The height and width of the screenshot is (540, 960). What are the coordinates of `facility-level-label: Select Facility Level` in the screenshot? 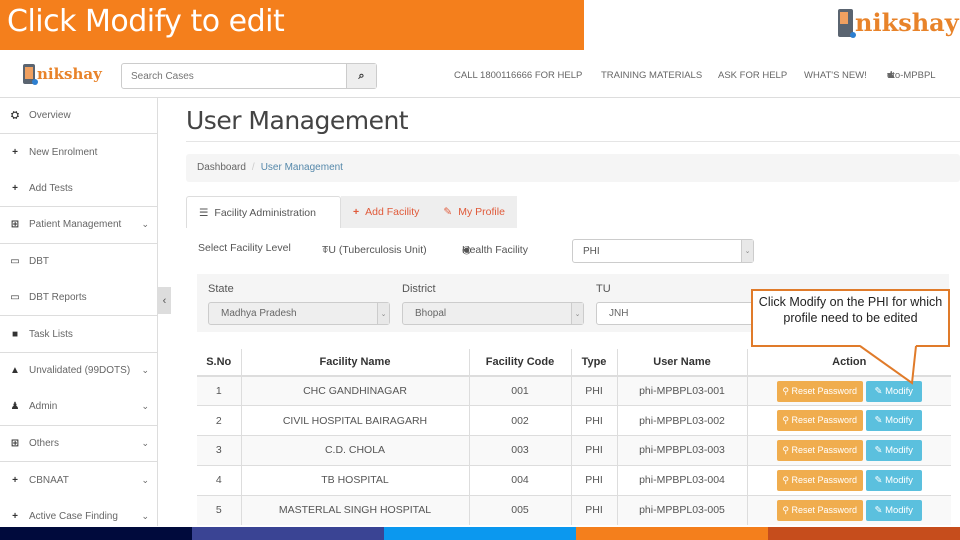 It's located at (244, 248).